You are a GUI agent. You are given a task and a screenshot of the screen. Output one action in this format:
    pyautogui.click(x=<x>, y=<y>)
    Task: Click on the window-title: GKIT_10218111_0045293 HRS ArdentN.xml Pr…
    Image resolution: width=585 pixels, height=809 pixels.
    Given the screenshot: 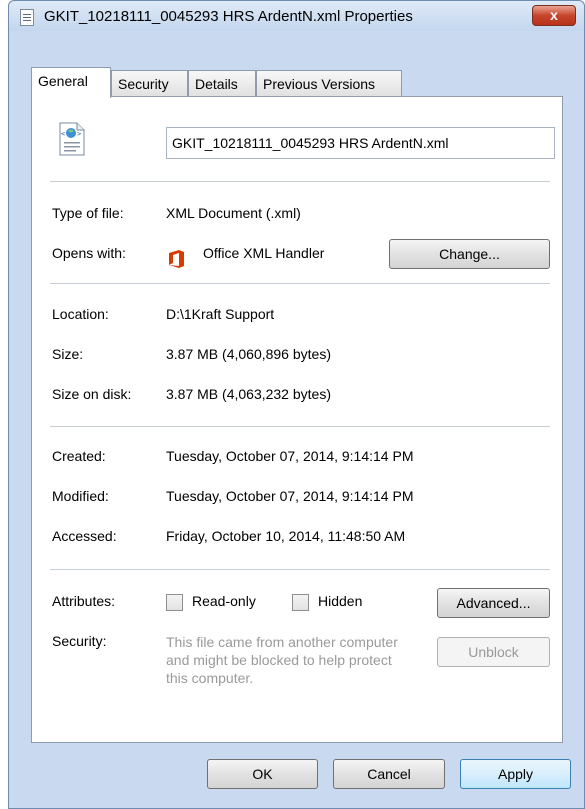 What is the action you would take?
    pyautogui.click(x=228, y=16)
    